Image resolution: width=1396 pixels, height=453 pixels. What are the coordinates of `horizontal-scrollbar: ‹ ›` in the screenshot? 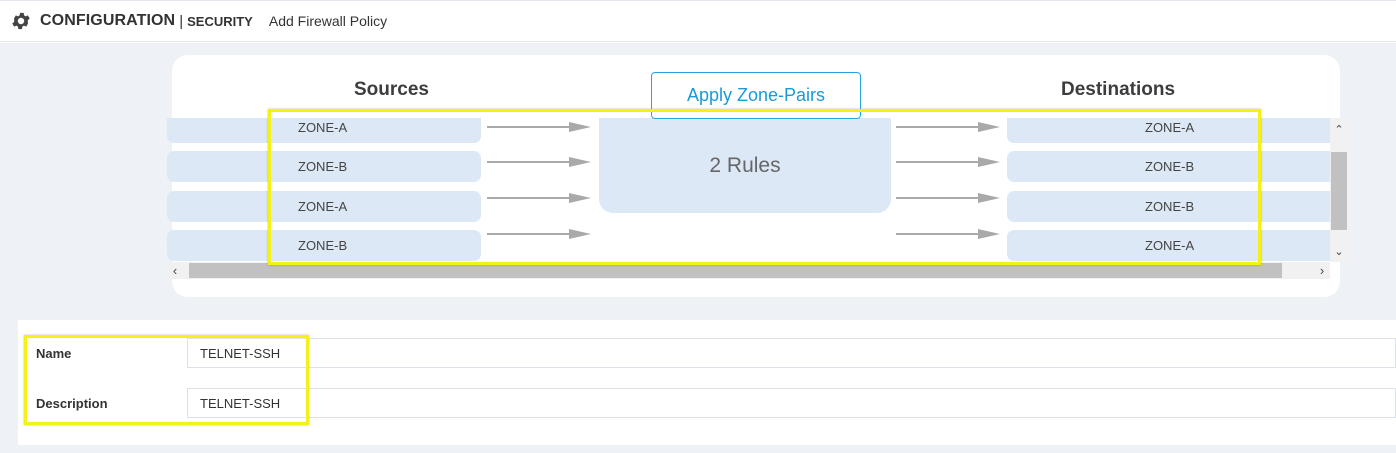 It's located at (748, 270).